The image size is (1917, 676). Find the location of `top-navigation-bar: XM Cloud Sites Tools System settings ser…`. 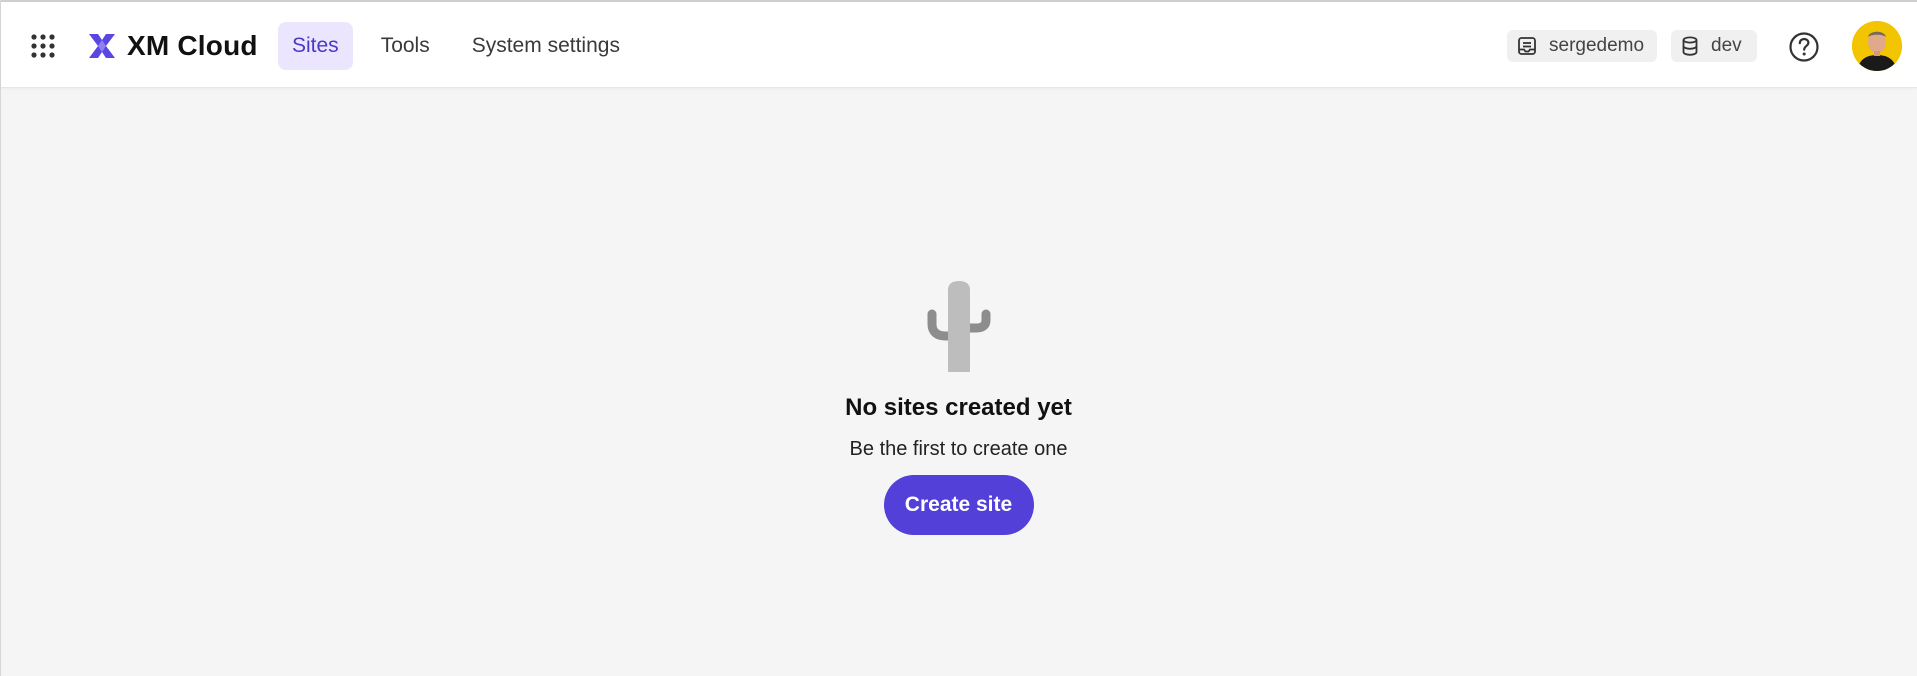

top-navigation-bar: XM Cloud Sites Tools System settings ser… is located at coordinates (959, 45).